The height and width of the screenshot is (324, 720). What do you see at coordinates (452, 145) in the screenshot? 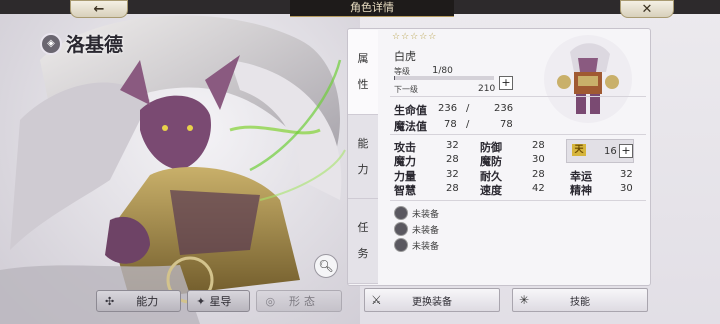
I see `stat-attack-value: 32` at bounding box center [452, 145].